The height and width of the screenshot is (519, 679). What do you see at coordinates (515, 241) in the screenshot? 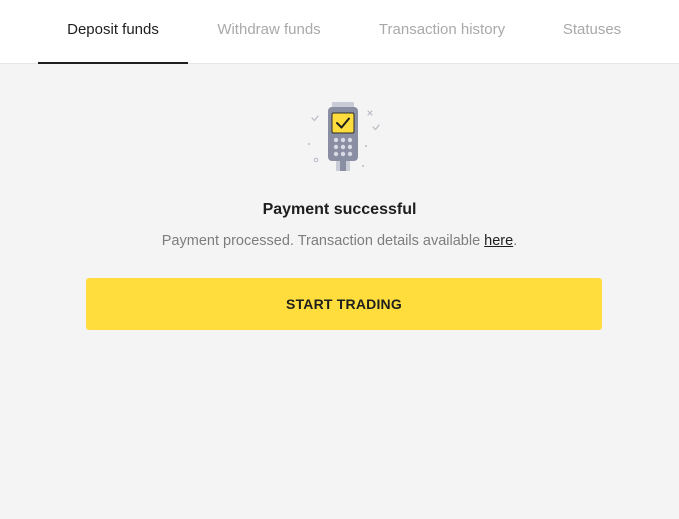
I see `message-end: .` at bounding box center [515, 241].